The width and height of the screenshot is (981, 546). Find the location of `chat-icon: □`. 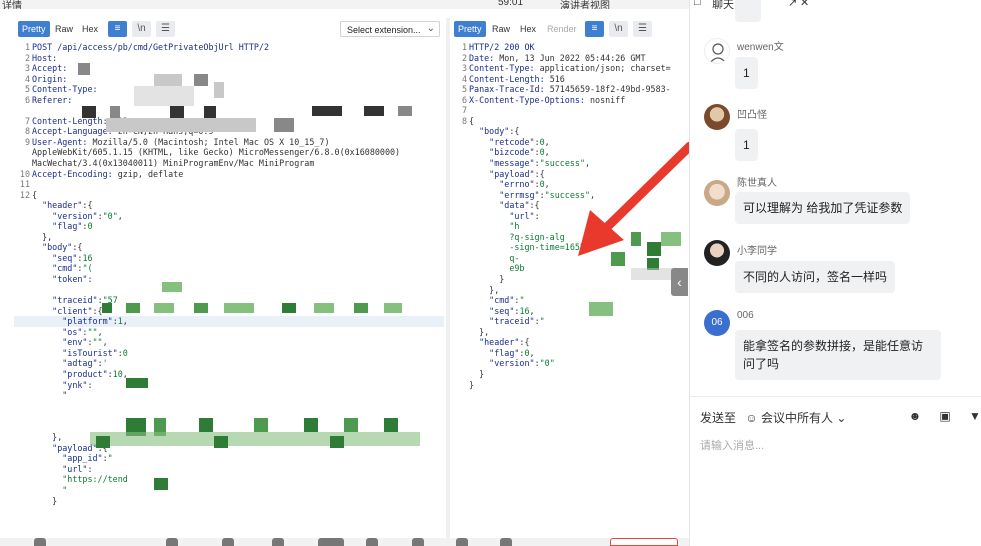

chat-icon: □ is located at coordinates (697, 4).